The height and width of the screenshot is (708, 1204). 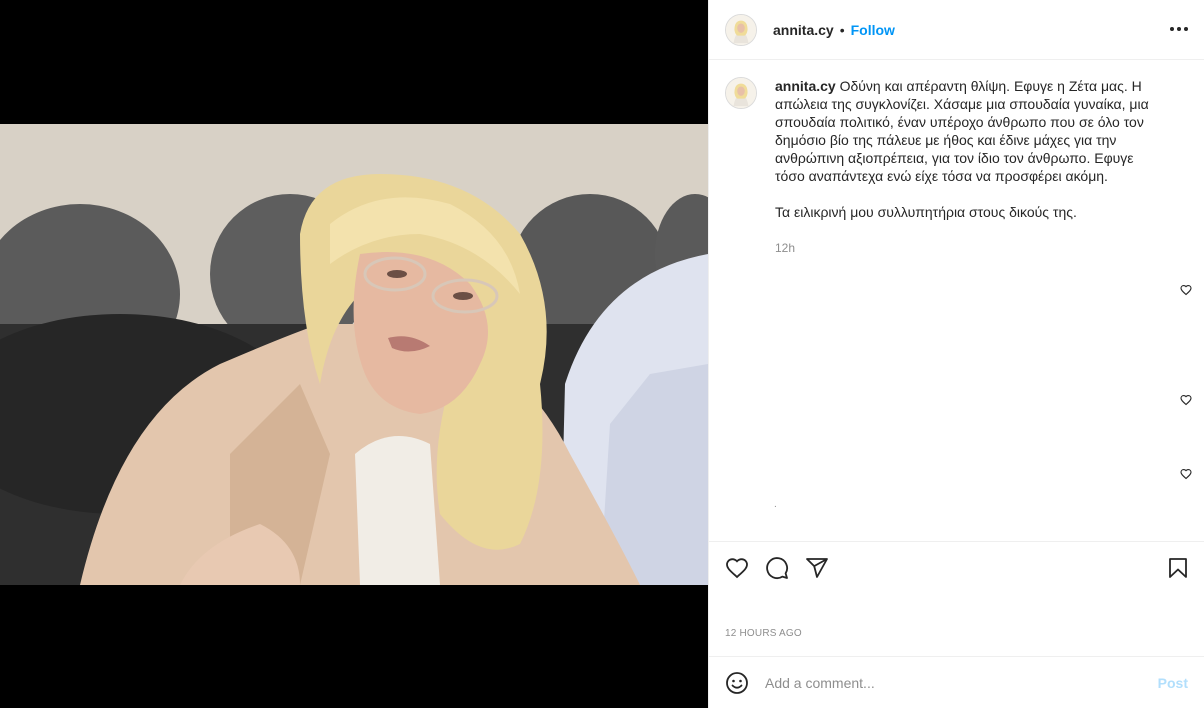 I want to click on action-bar, so click(x=956, y=567).